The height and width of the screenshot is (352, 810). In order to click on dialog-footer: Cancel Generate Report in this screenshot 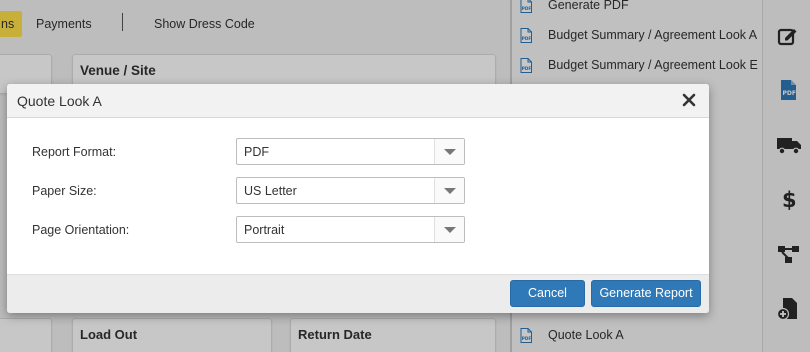, I will do `click(358, 293)`.